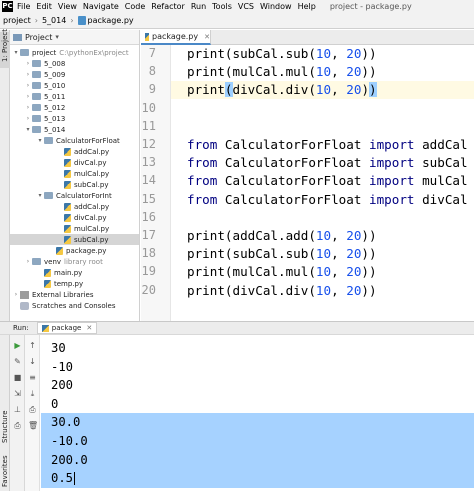 The height and width of the screenshot is (491, 474). I want to click on code-line: print(addCal.add(10, 20)), so click(282, 236).